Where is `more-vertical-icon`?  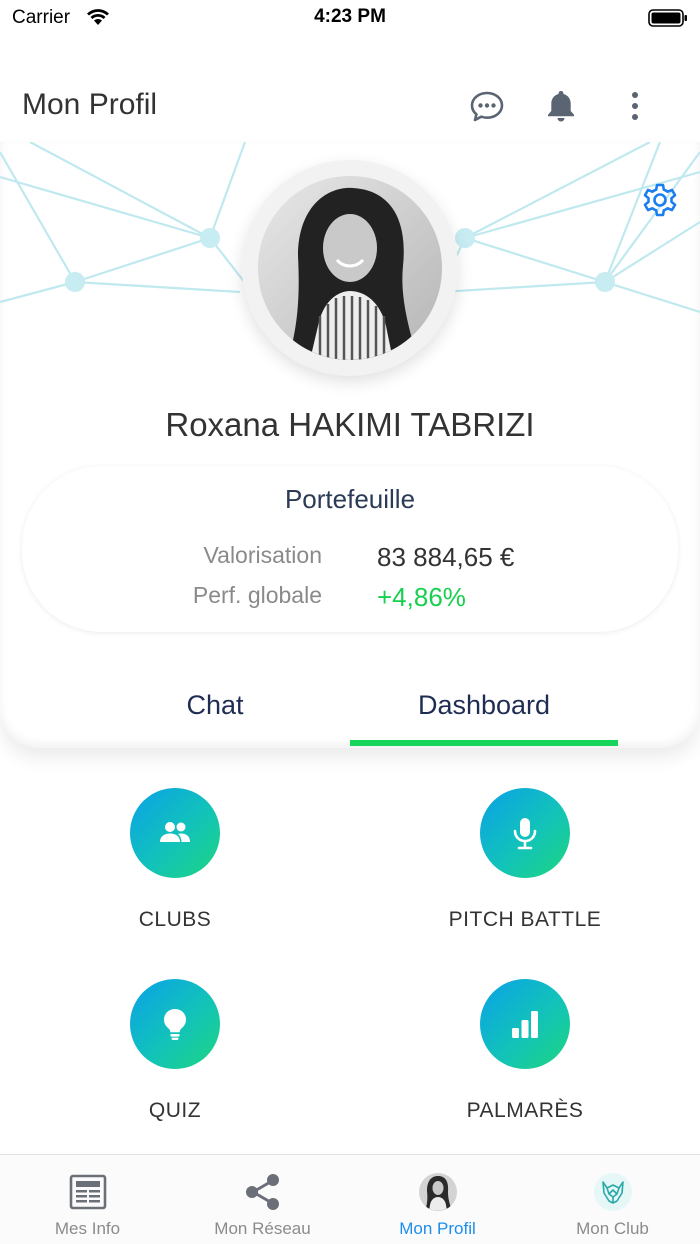 more-vertical-icon is located at coordinates (635, 106).